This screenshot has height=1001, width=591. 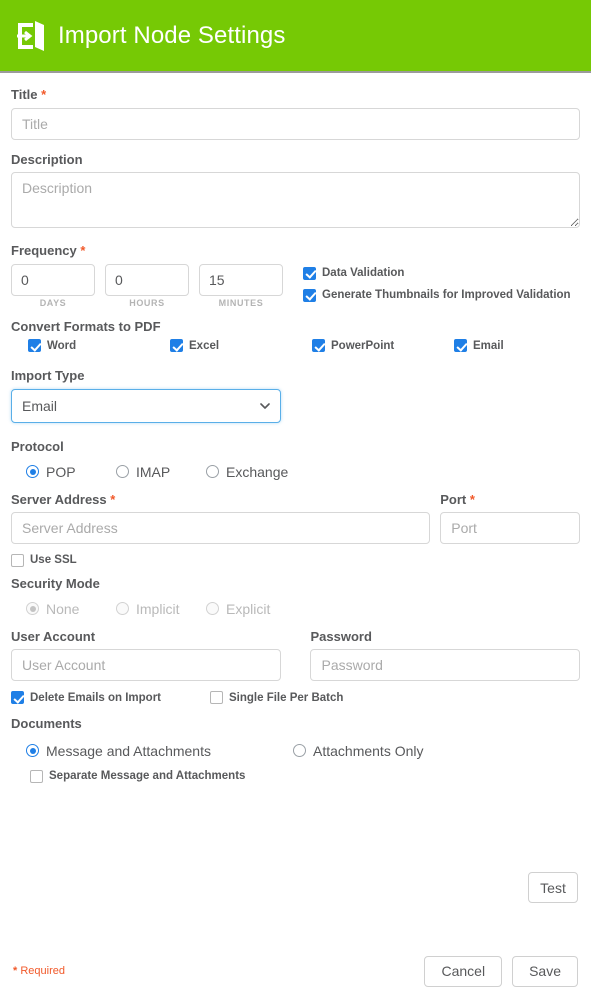 What do you see at coordinates (32, 751) in the screenshot?
I see `documents-message-attachments-radio-icon` at bounding box center [32, 751].